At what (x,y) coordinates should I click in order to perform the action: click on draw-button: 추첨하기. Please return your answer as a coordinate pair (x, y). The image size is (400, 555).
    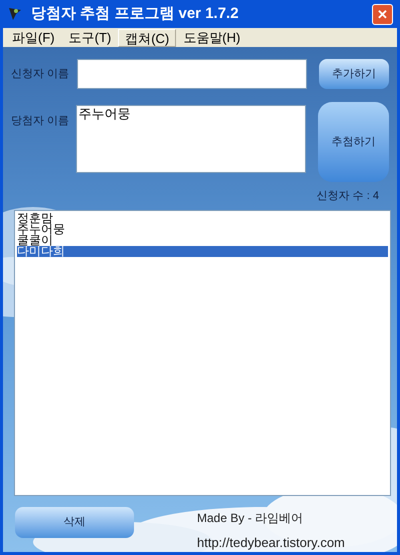
    Looking at the image, I should click on (353, 142).